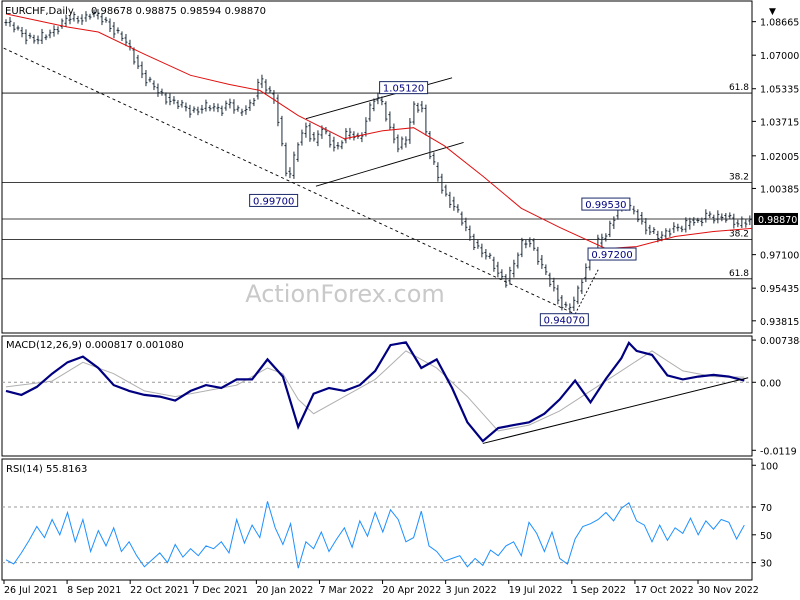 Image resolution: width=800 pixels, height=600 pixels. I want to click on price-label: 0.99530, so click(605, 205).